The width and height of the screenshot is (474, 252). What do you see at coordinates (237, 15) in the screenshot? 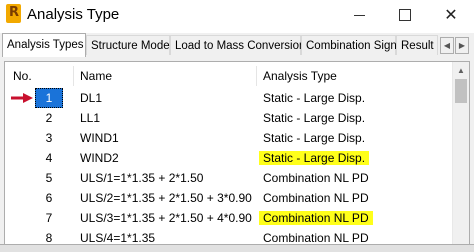
I see `title-bar: R Analysis Type ✕` at bounding box center [237, 15].